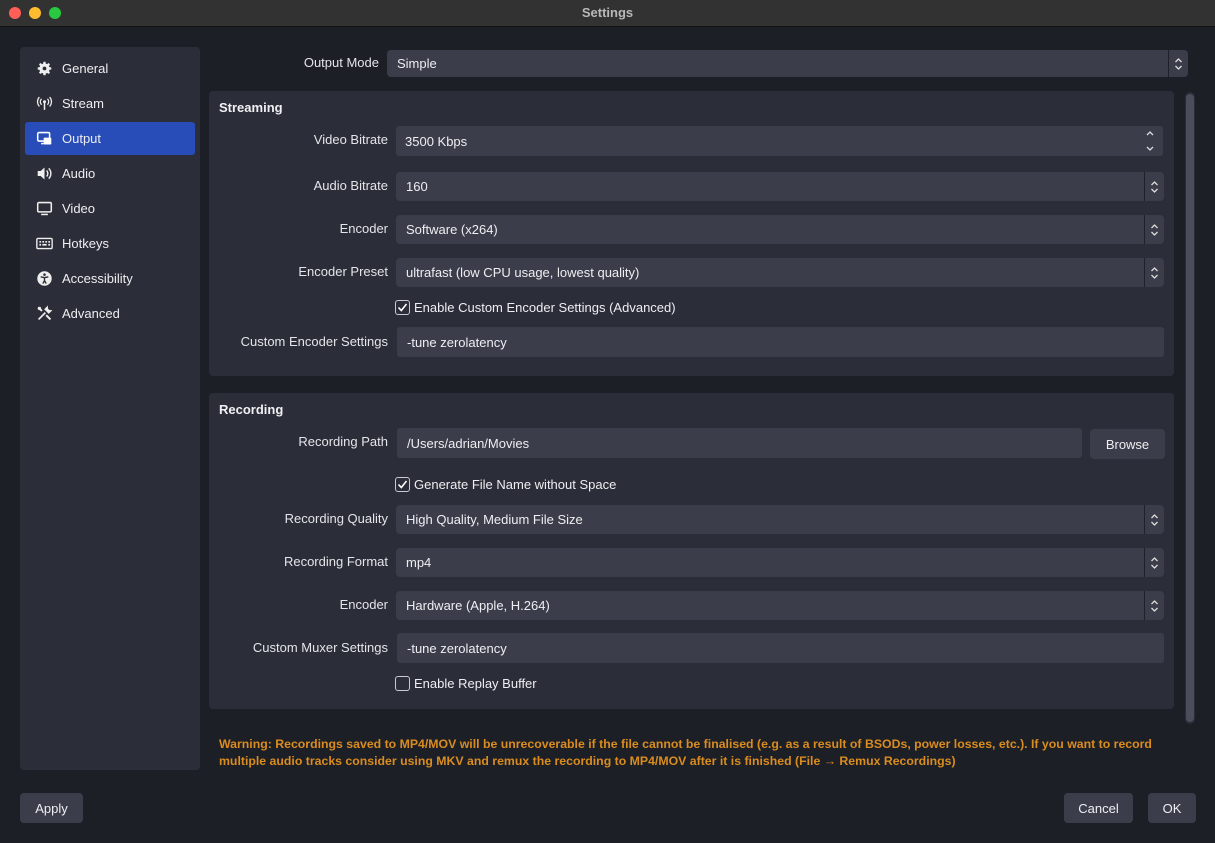  I want to click on checkbox-unchecked, so click(402, 683).